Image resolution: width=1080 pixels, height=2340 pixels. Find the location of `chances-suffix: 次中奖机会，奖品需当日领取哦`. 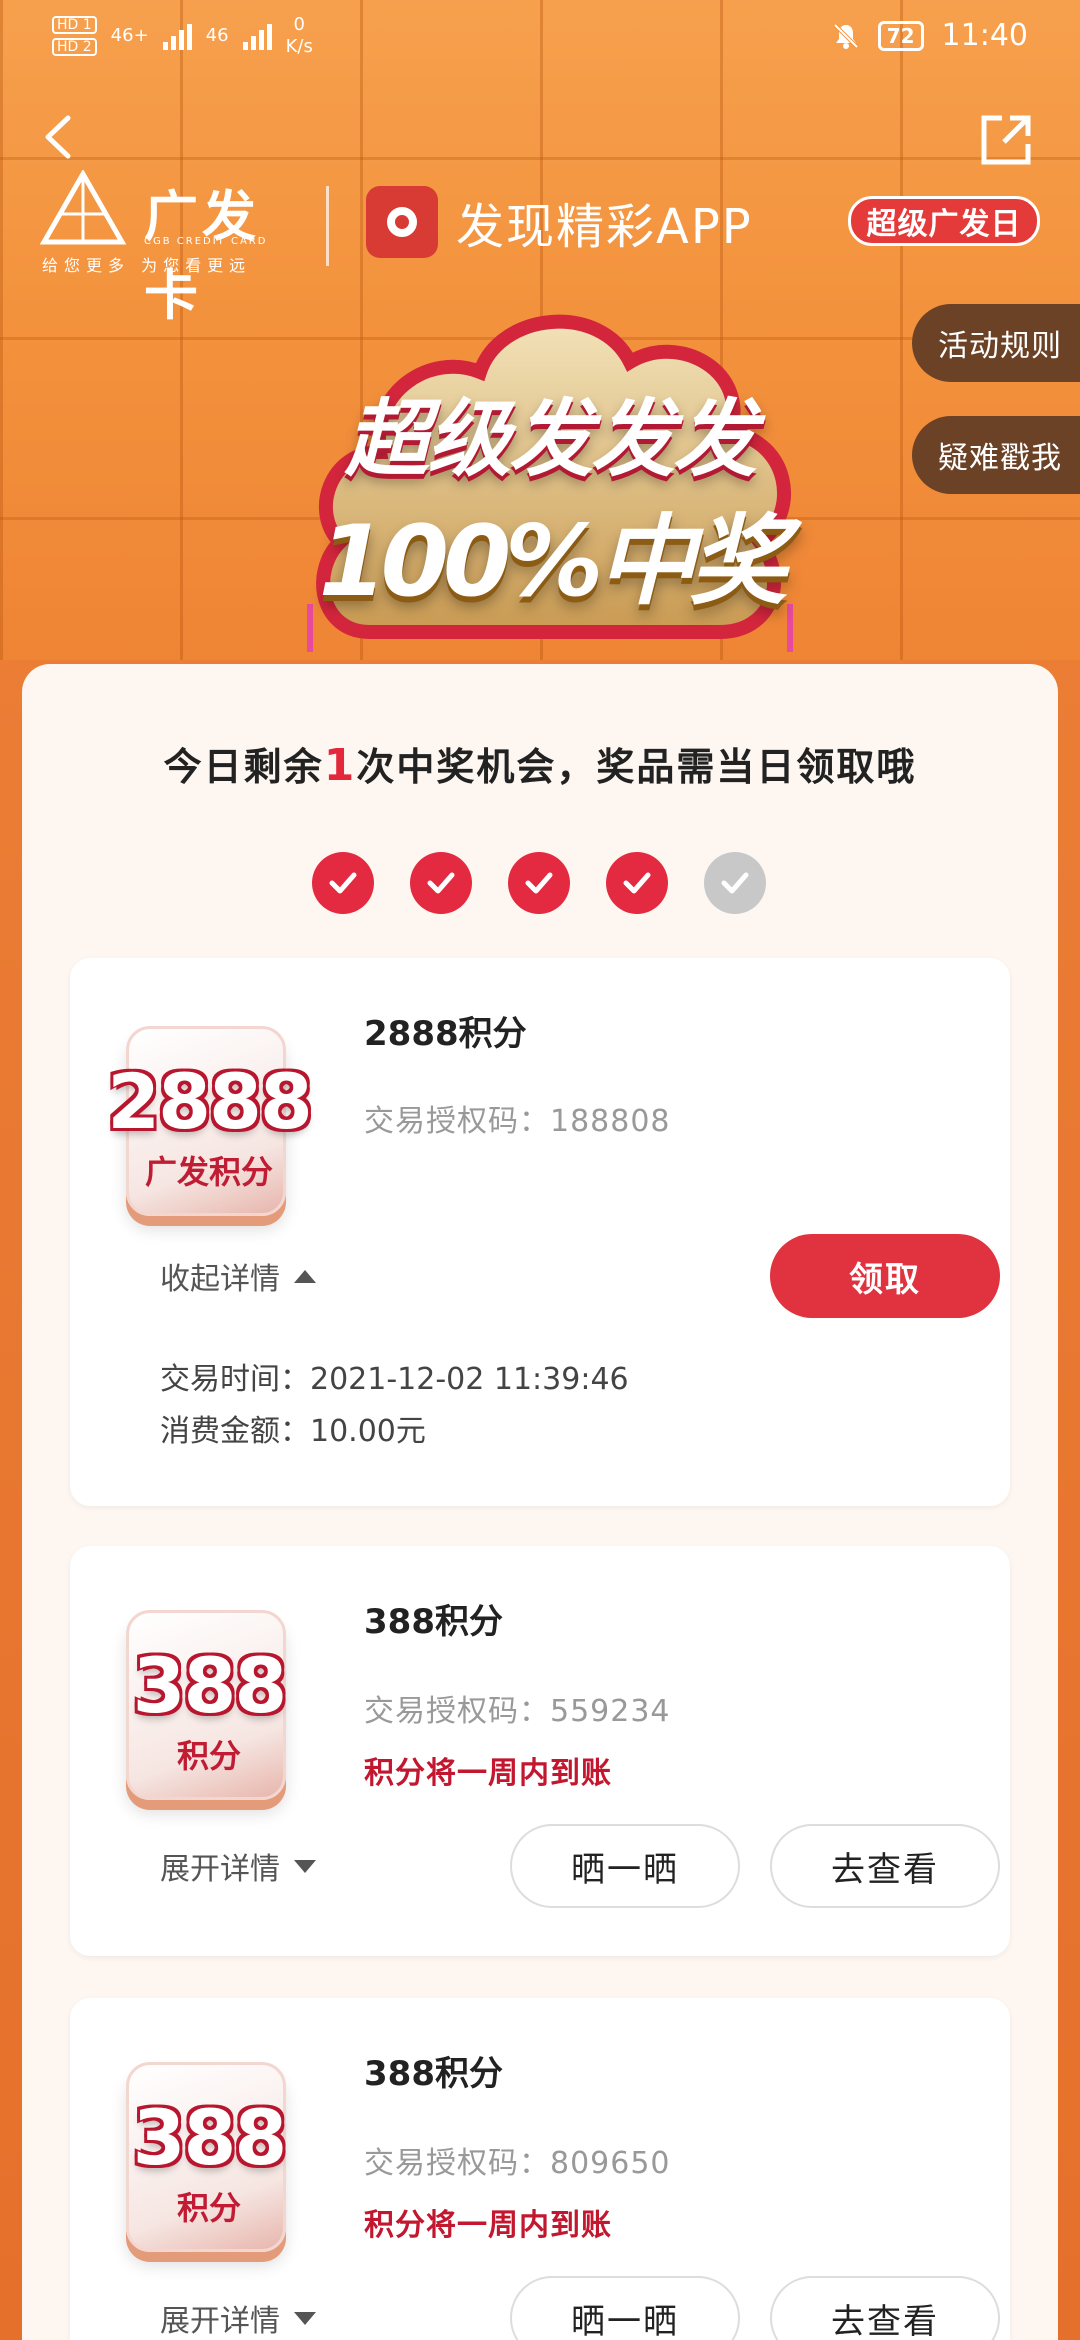

chances-suffix: 次中奖机会，奖品需当日领取哦 is located at coordinates (636, 767).